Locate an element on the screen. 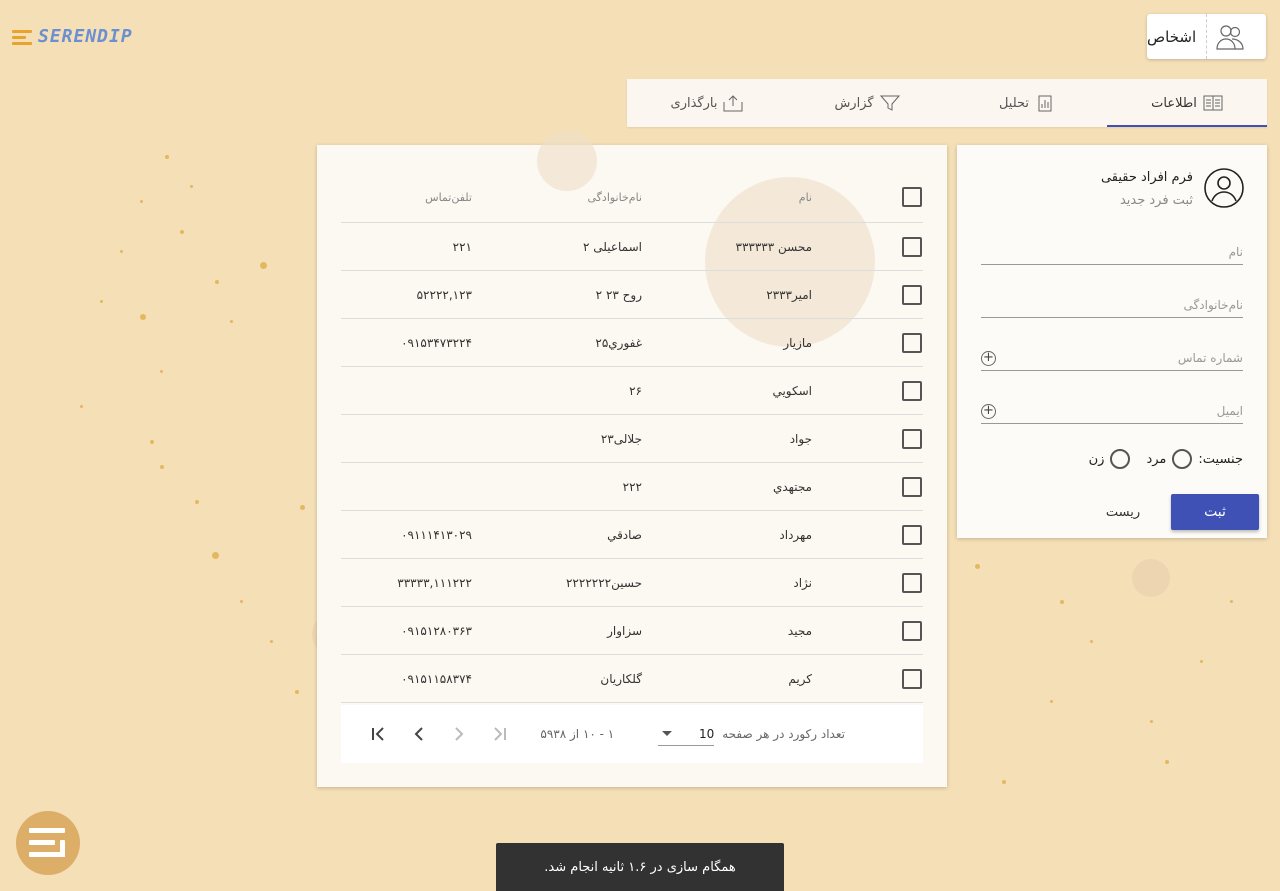  upload-icon is located at coordinates (733, 103).